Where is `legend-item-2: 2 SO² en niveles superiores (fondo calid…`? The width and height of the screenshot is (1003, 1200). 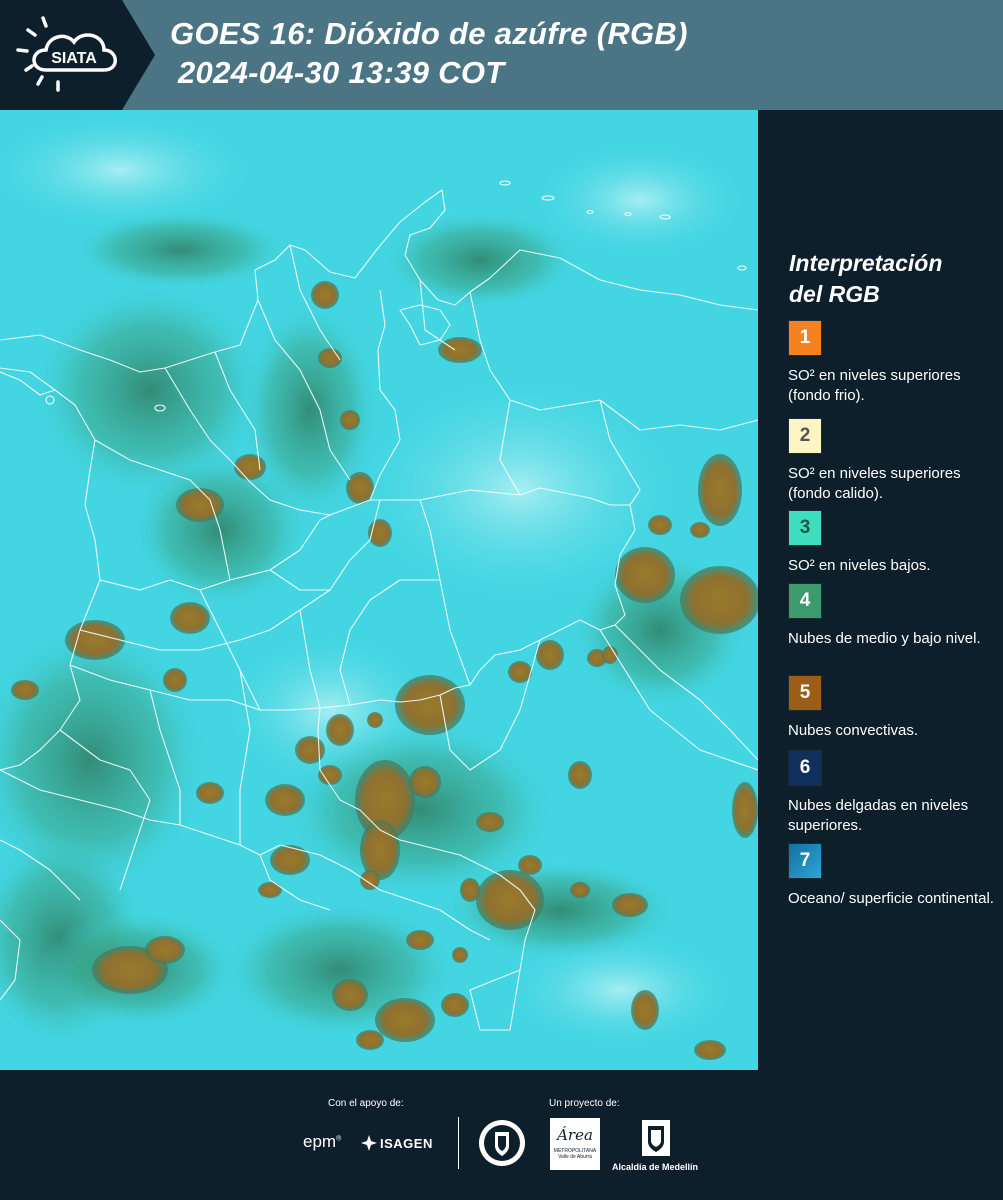
legend-item-2: 2 SO² en niveles superiores (fondo calid… is located at coordinates (893, 461).